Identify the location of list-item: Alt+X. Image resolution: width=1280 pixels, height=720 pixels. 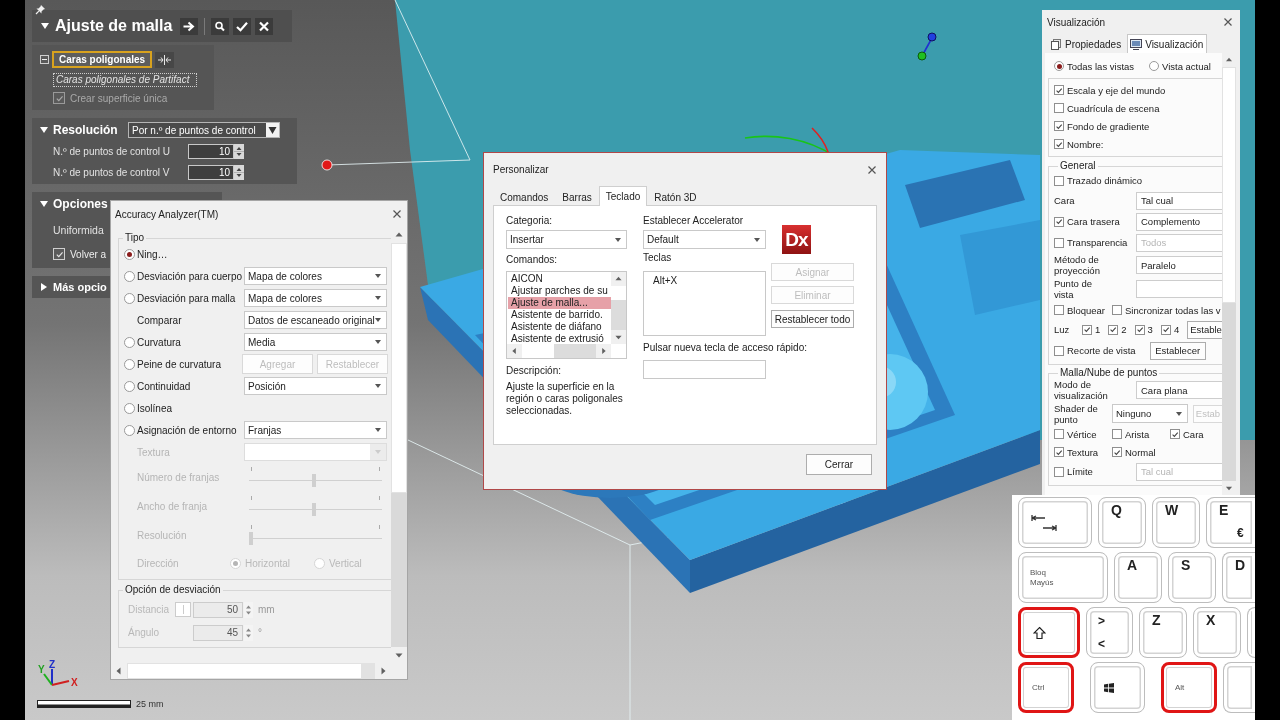
(704, 281).